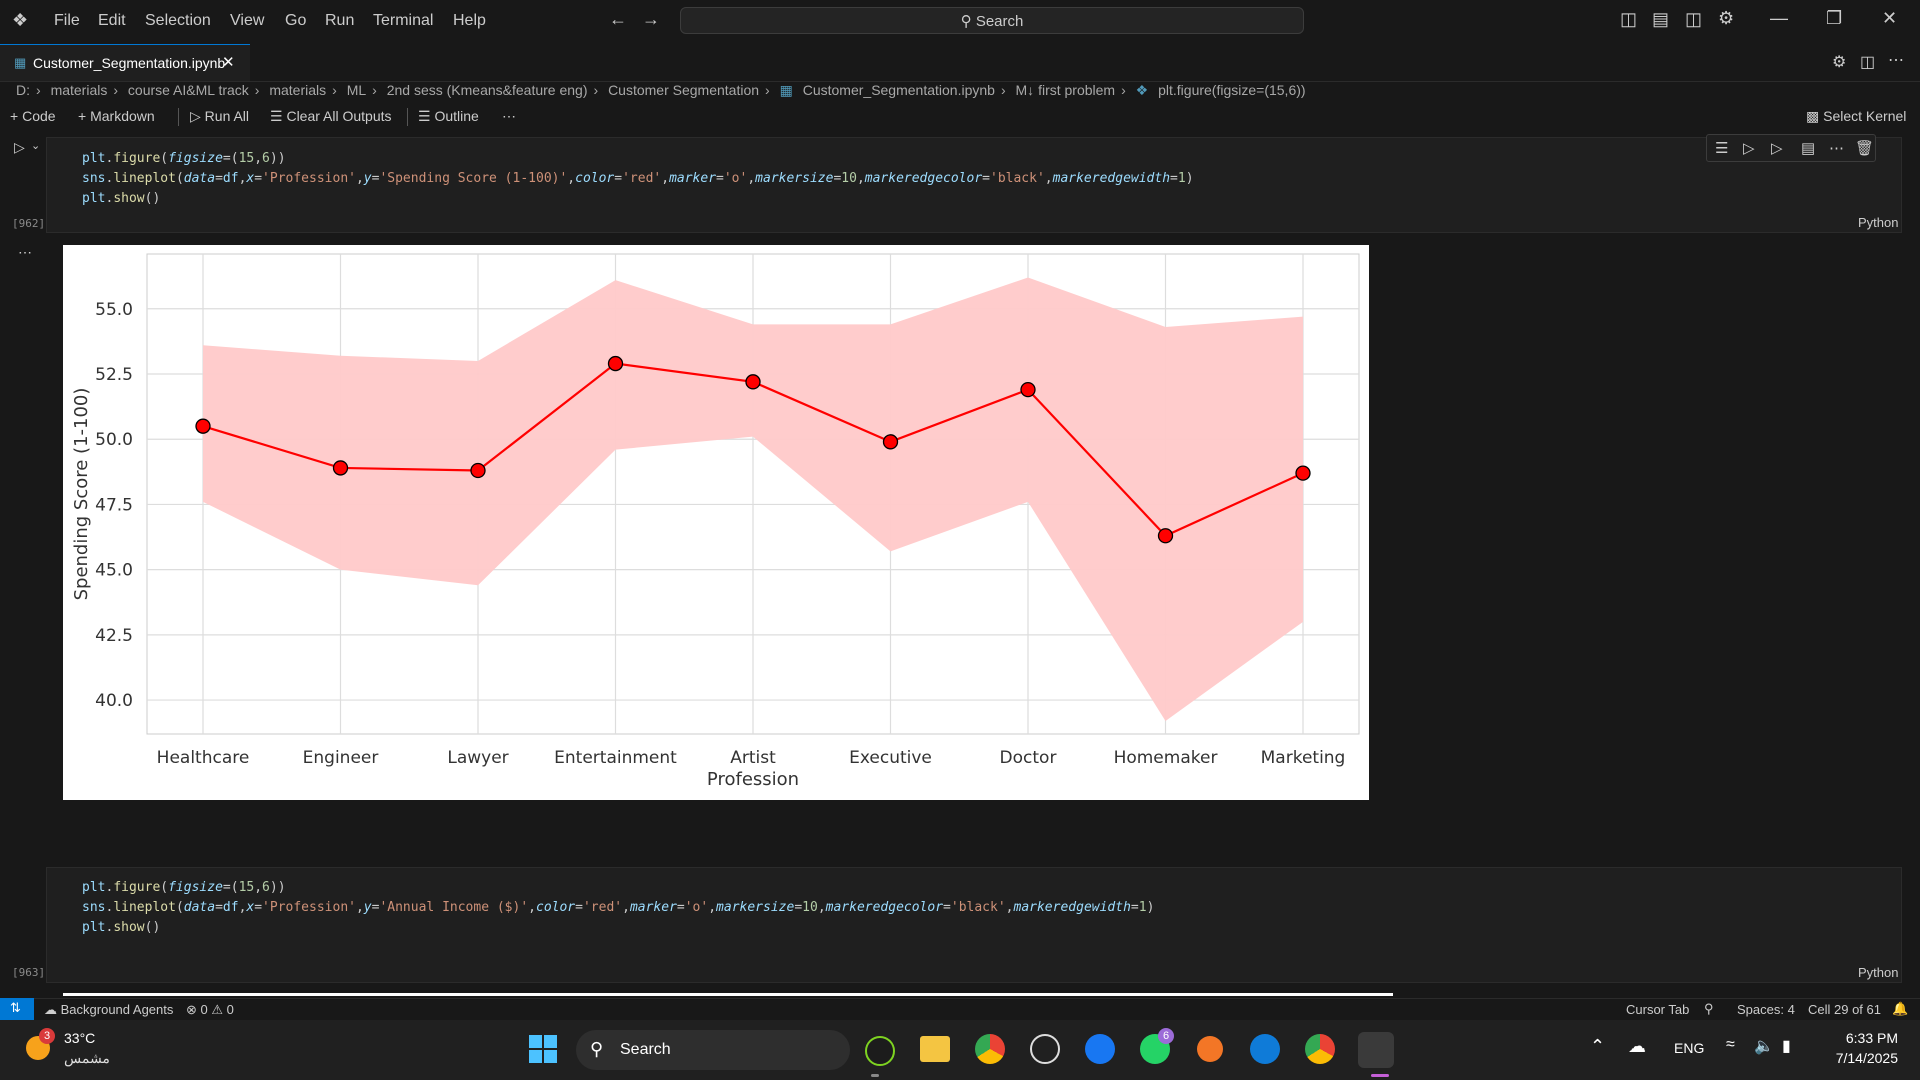  I want to click on command-search-box: ⚲ Search, so click(992, 20).